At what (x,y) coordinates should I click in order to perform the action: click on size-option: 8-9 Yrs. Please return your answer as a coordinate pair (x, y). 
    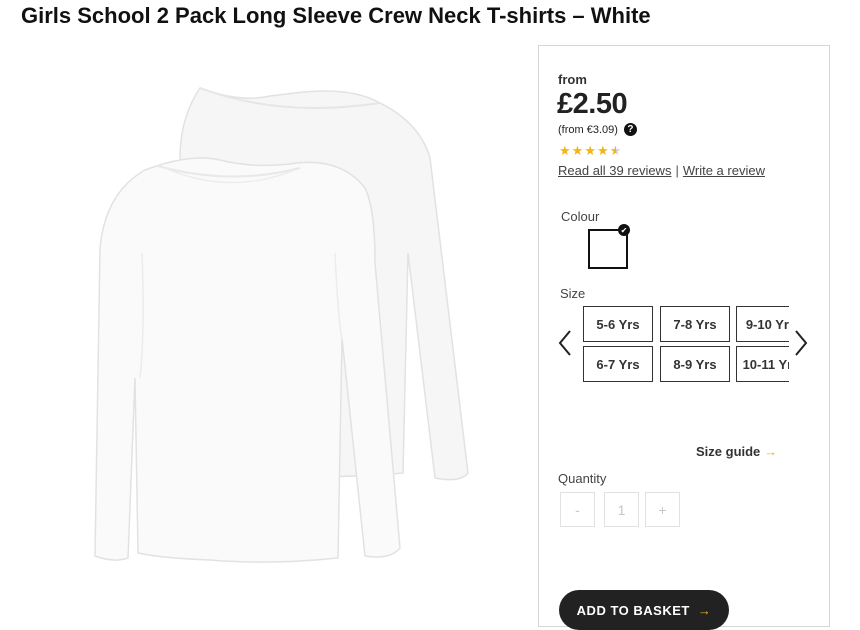
    Looking at the image, I should click on (695, 364).